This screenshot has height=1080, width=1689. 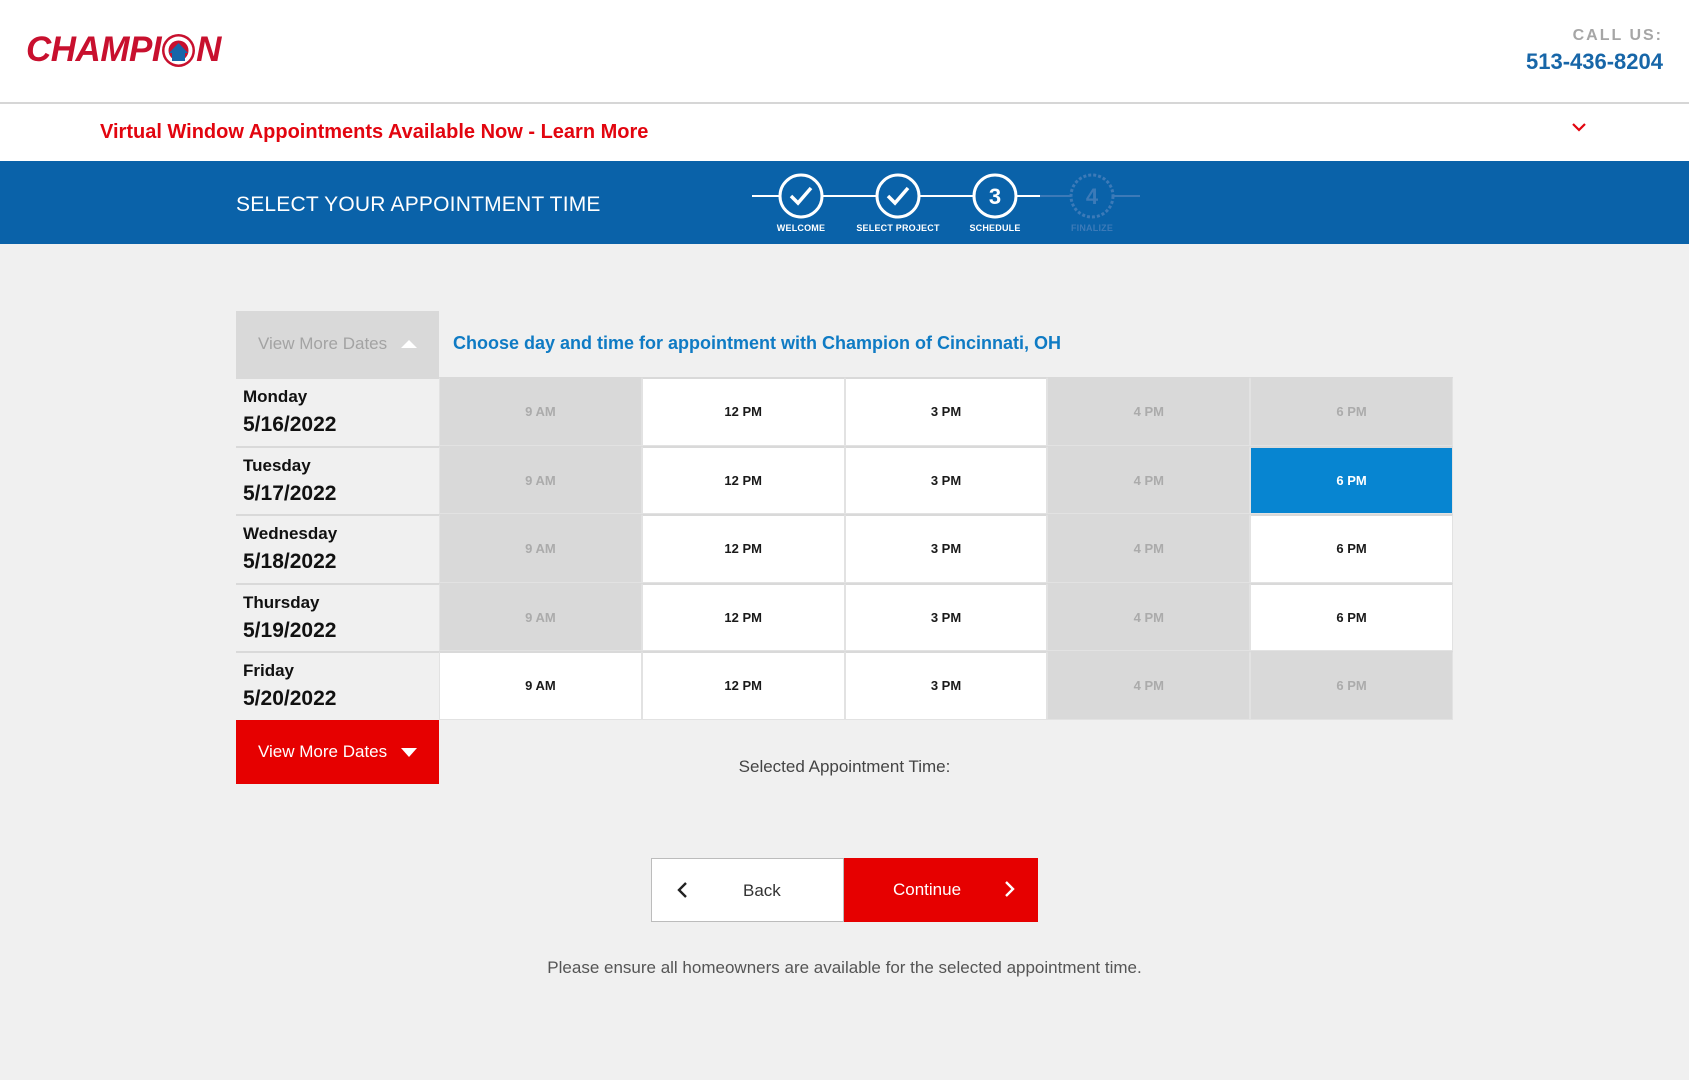 I want to click on step-label-finalize: FINALIZE, so click(x=1092, y=228).